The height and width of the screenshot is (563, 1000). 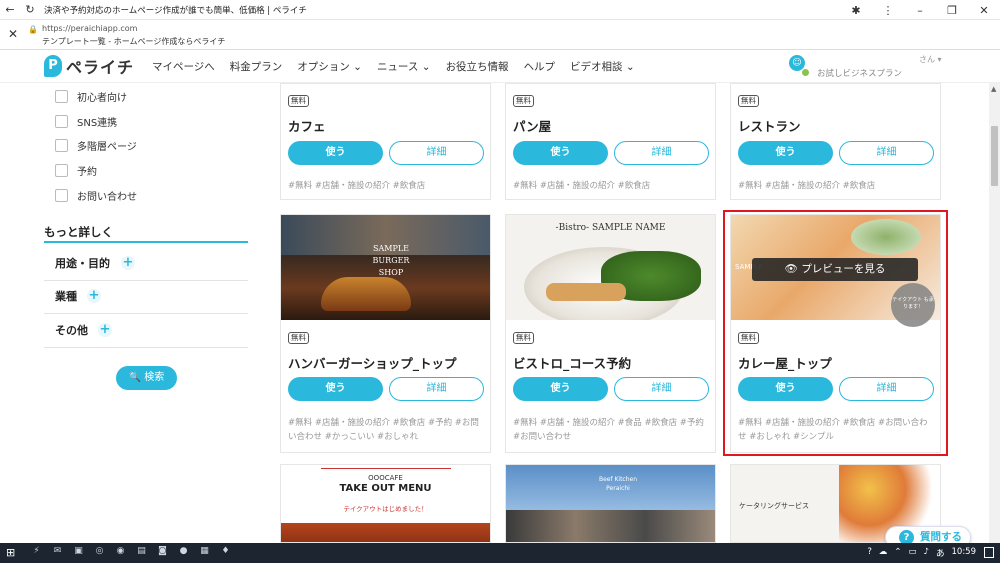 What do you see at coordinates (372, 363) in the screenshot?
I see `card-title: ハンバーガーショップ_トップ` at bounding box center [372, 363].